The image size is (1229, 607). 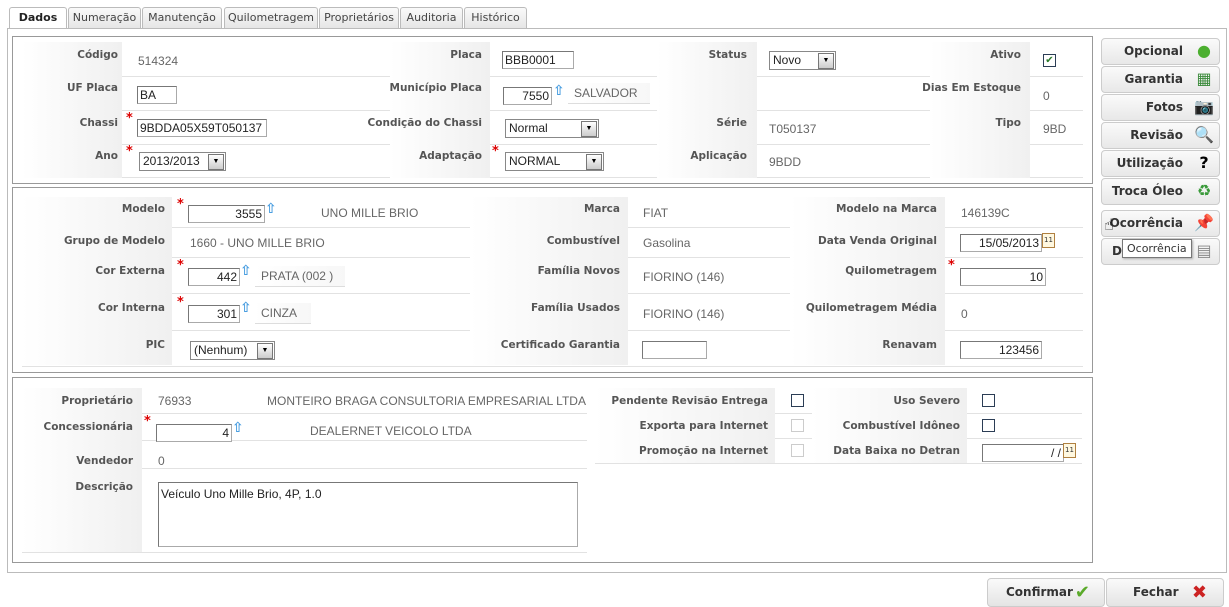 What do you see at coordinates (578, 271) in the screenshot?
I see `familia-novos-label: Família Novos` at bounding box center [578, 271].